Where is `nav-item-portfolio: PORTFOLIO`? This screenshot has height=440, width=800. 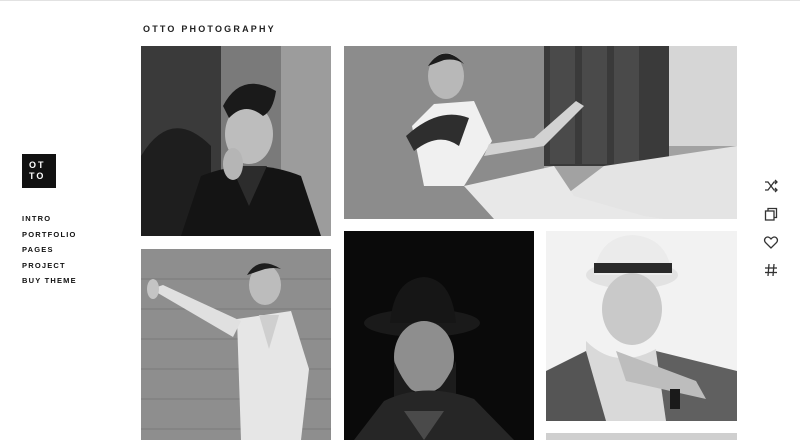
nav-item-portfolio: PORTFOLIO is located at coordinates (49, 237).